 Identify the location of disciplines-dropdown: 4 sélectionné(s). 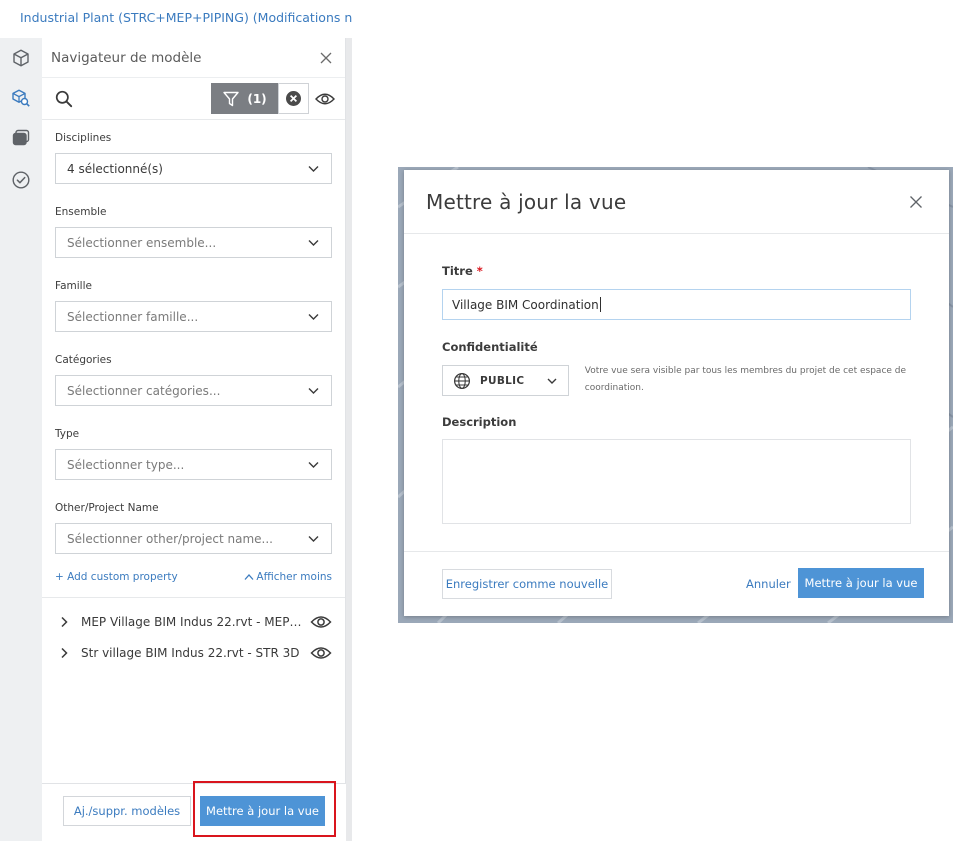
(193, 168).